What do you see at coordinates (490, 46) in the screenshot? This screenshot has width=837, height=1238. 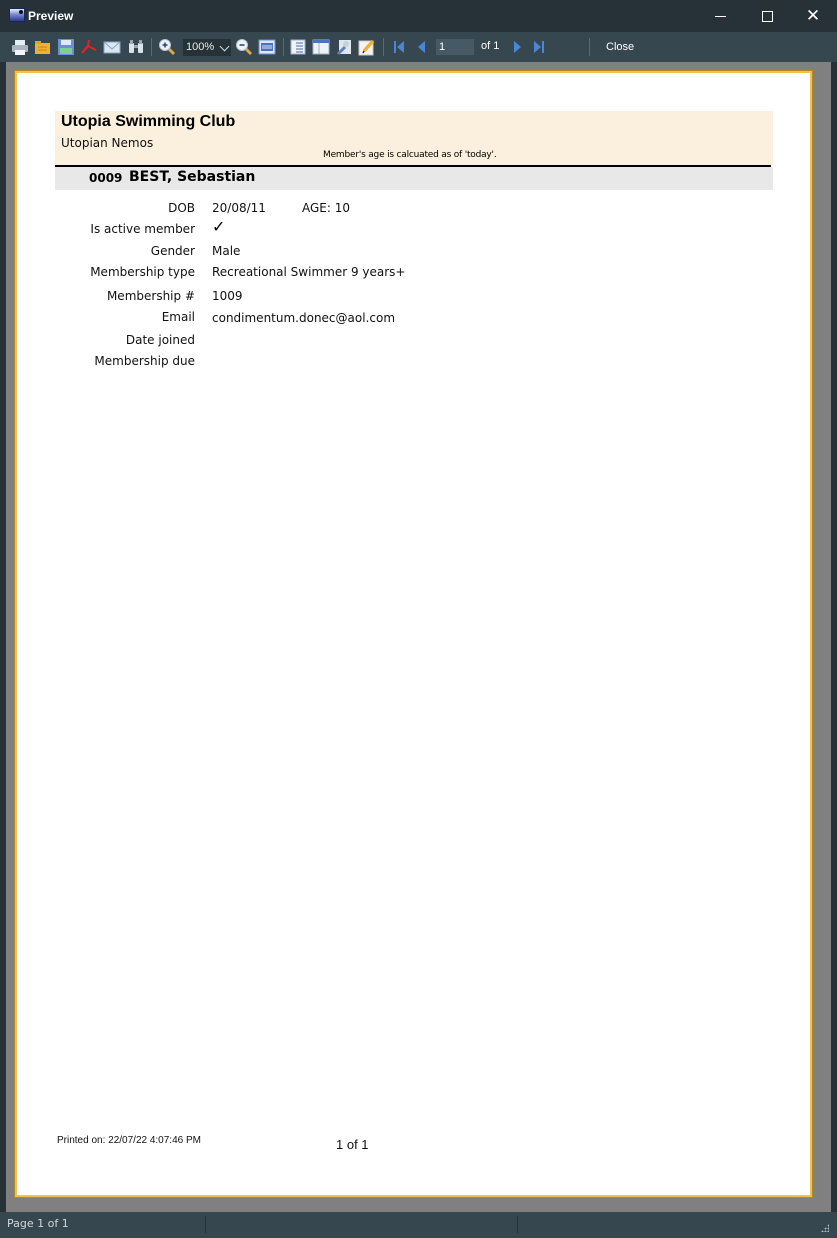 I see `page-count-label: of 1` at bounding box center [490, 46].